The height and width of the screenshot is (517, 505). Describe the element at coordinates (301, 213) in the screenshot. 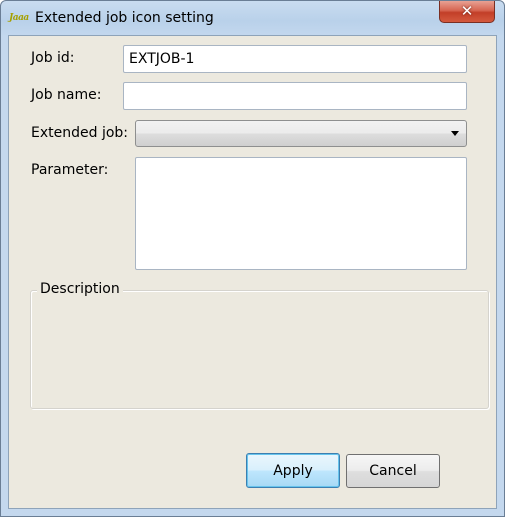

I see `parameter-field` at that location.